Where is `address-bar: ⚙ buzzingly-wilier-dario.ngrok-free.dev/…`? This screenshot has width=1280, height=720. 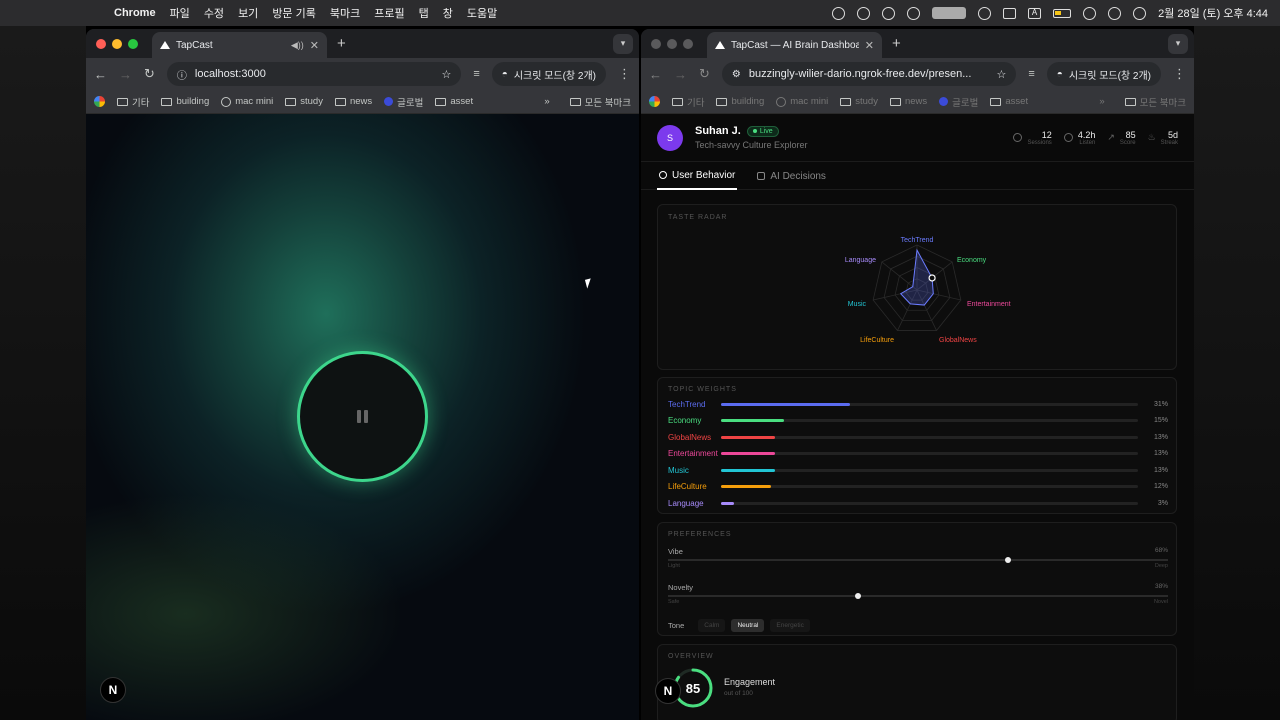 address-bar: ⚙ buzzingly-wilier-dario.ngrok-free.dev/… is located at coordinates (869, 74).